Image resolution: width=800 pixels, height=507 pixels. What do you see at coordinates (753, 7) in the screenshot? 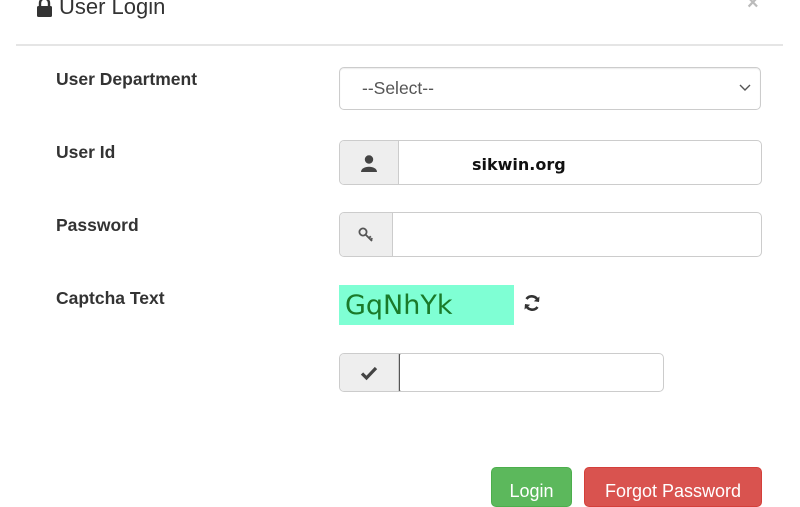
I see `close-button: ×` at bounding box center [753, 7].